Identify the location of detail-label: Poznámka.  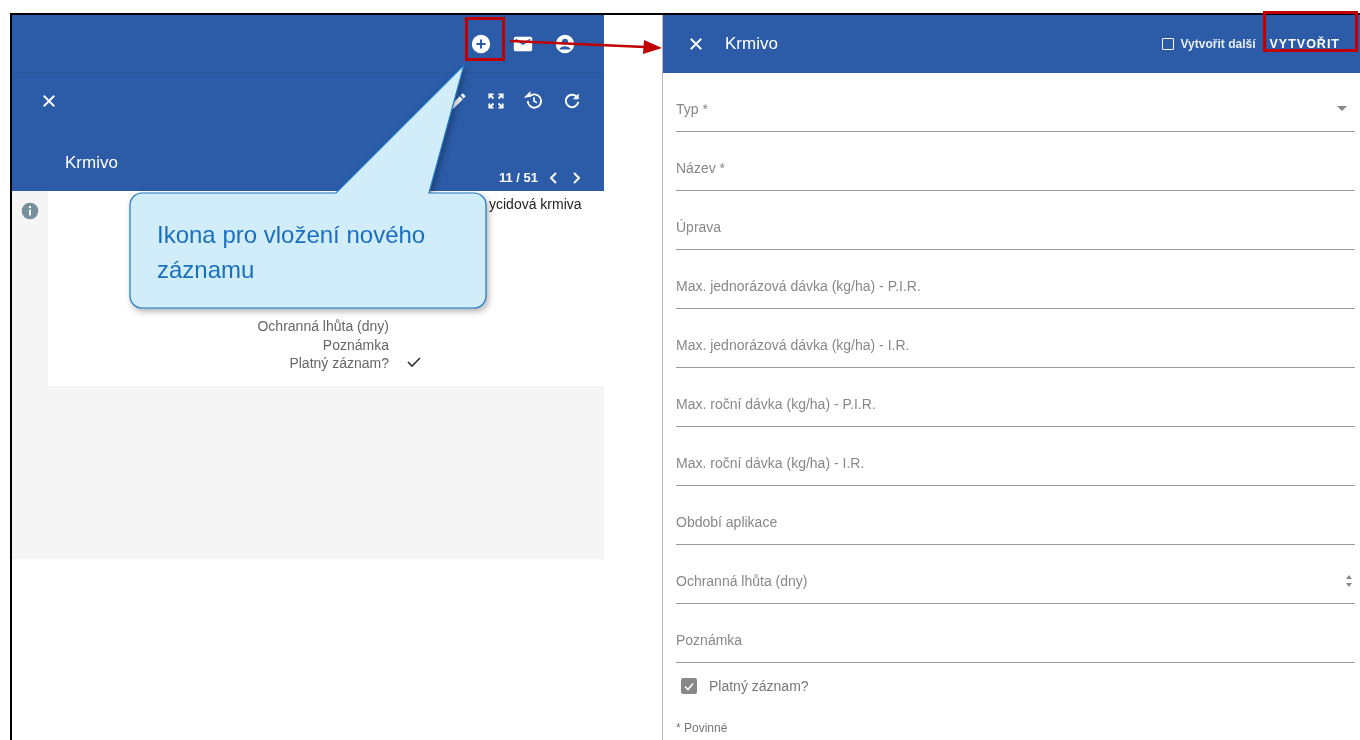
(355, 344).